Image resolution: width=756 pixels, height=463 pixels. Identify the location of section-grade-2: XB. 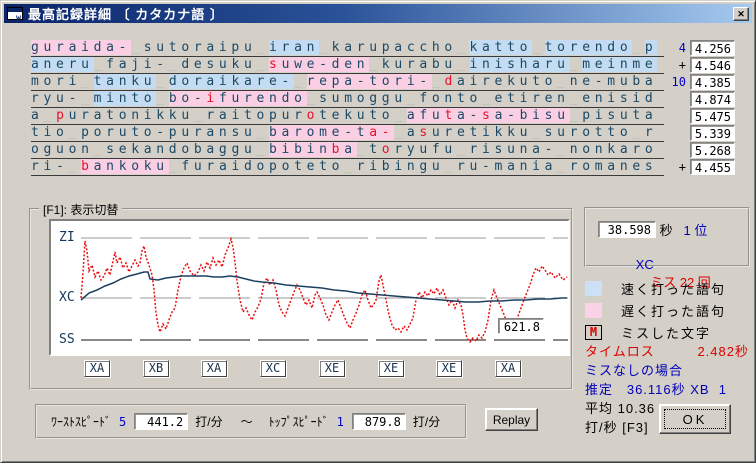
(156, 368).